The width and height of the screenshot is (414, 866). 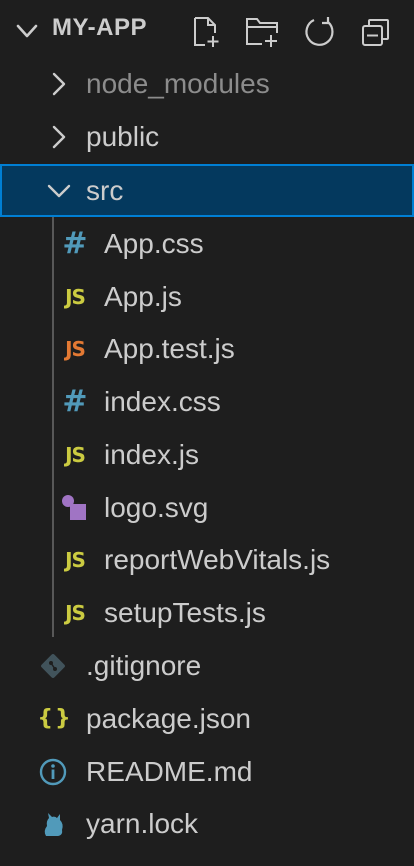 I want to click on svg-icon, so click(x=75, y=508).